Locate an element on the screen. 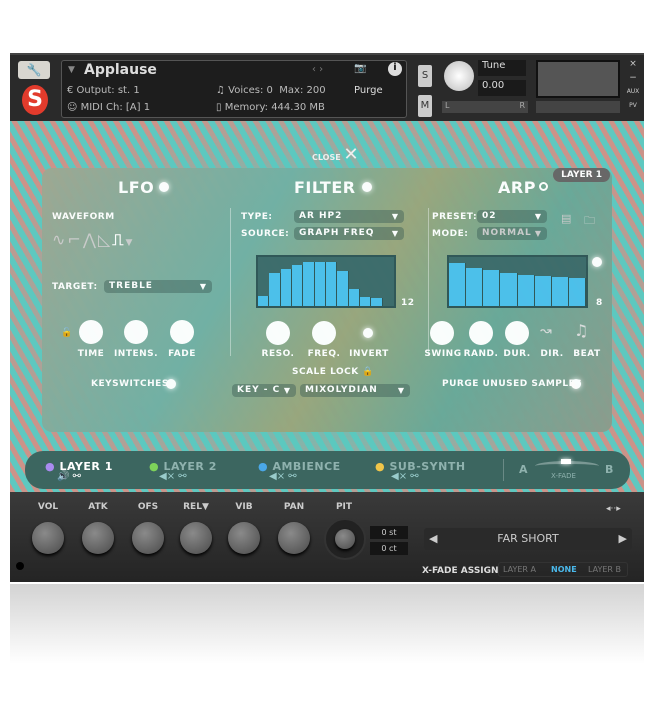 This screenshot has width=654, height=720. prev-preset-icon: ◀ is located at coordinates (433, 539).